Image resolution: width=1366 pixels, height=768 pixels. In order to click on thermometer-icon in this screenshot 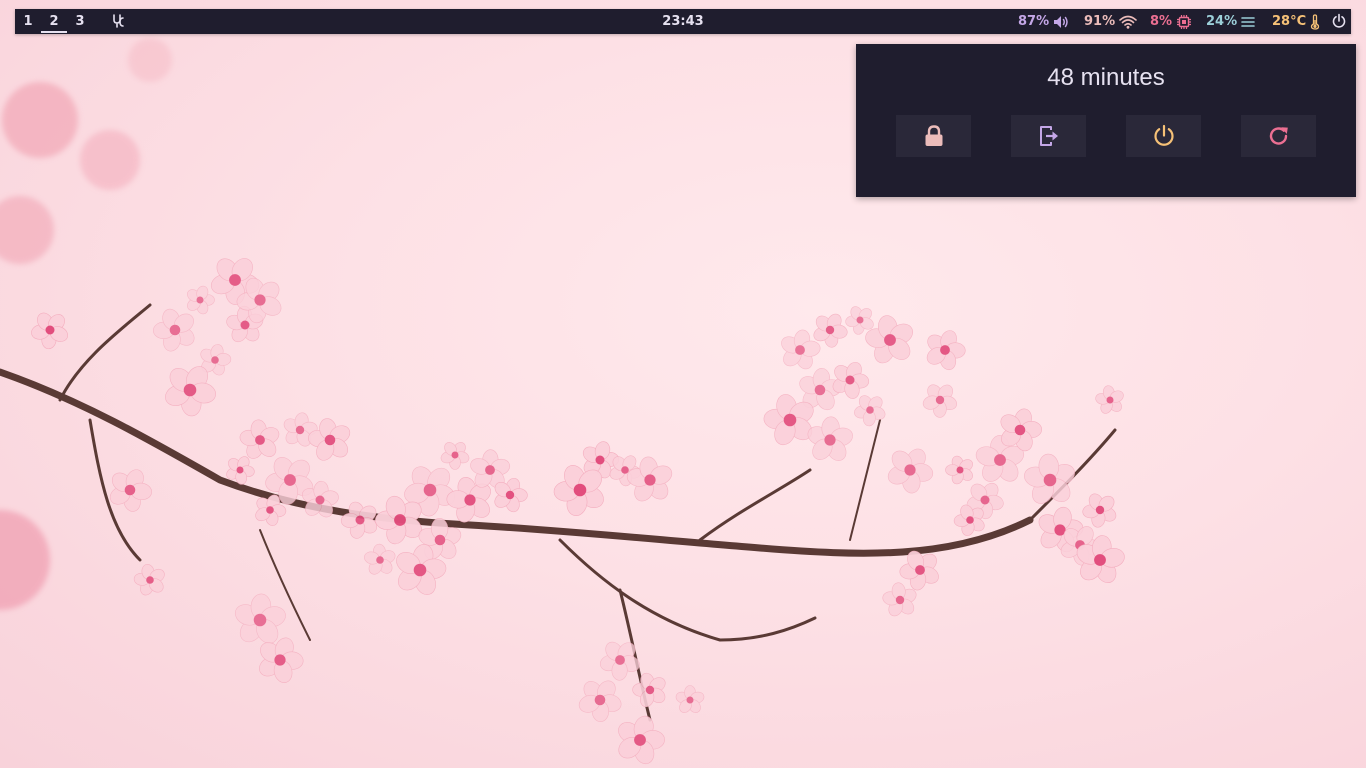, I will do `click(1315, 21)`.